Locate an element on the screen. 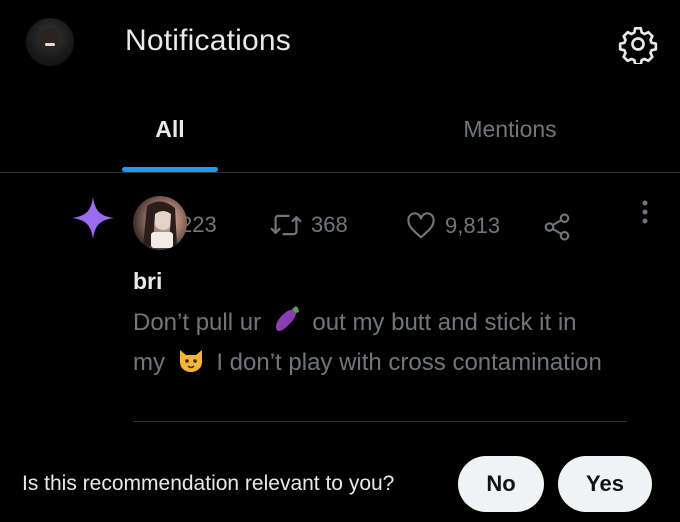 The image size is (680, 522). user-avatar is located at coordinates (160, 223).